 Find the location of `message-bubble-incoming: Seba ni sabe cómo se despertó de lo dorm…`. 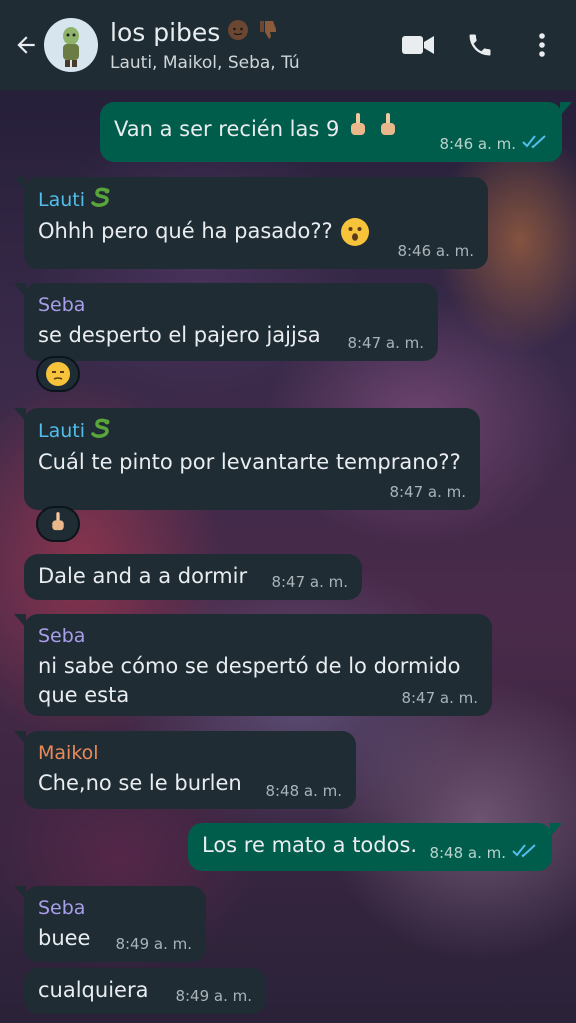

message-bubble-incoming: Seba ni sabe cómo se despertó de lo dorm… is located at coordinates (253, 665).